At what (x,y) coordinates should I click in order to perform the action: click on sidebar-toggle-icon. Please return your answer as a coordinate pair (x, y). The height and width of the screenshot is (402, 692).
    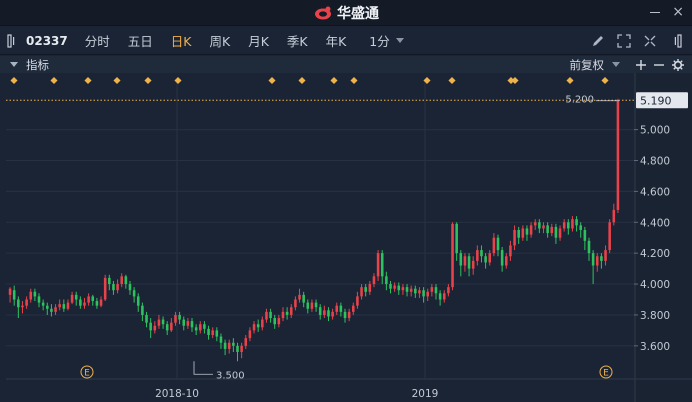
    Looking at the image, I should click on (13, 41).